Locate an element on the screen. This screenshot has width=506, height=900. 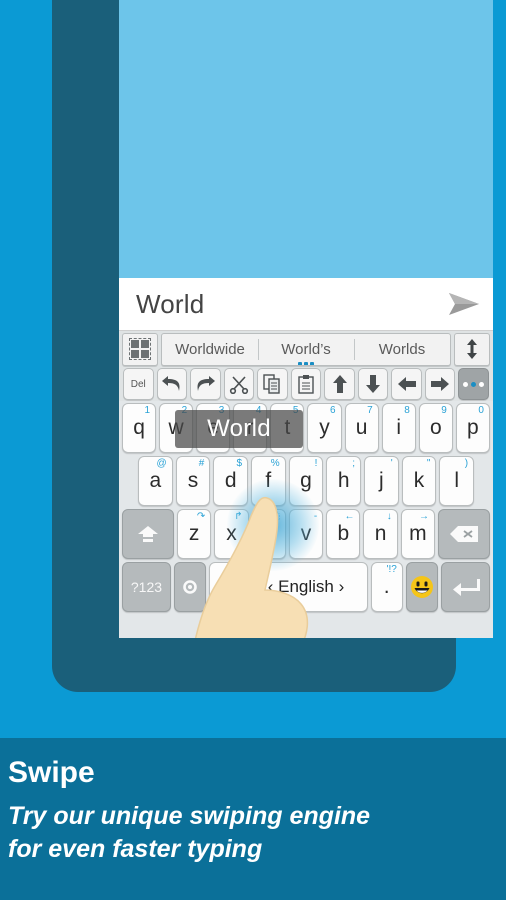
scissors-icon is located at coordinates (239, 384).